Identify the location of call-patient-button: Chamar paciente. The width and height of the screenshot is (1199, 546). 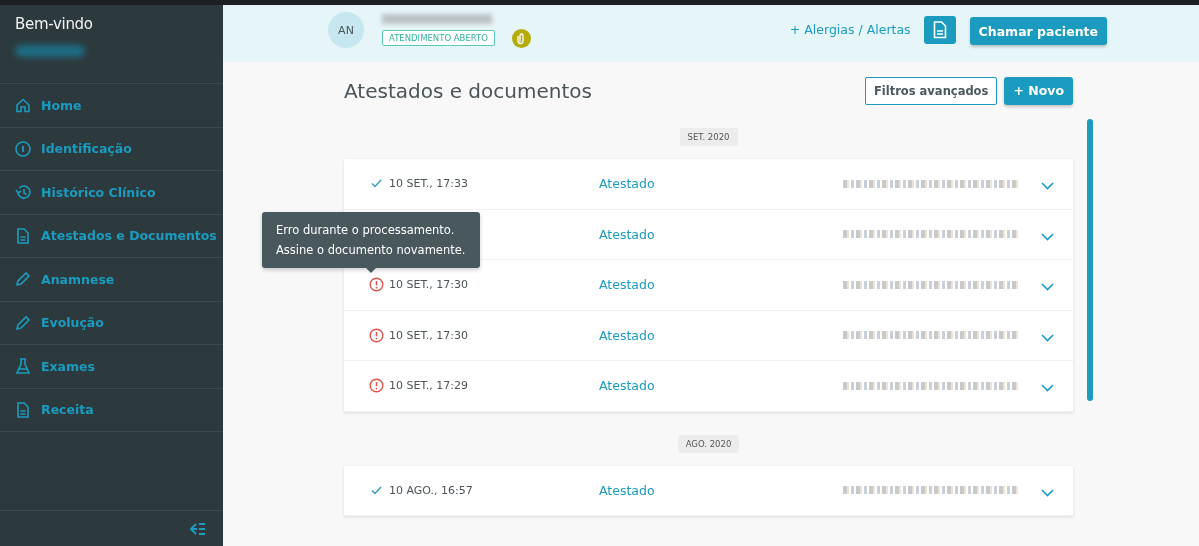
(1038, 31).